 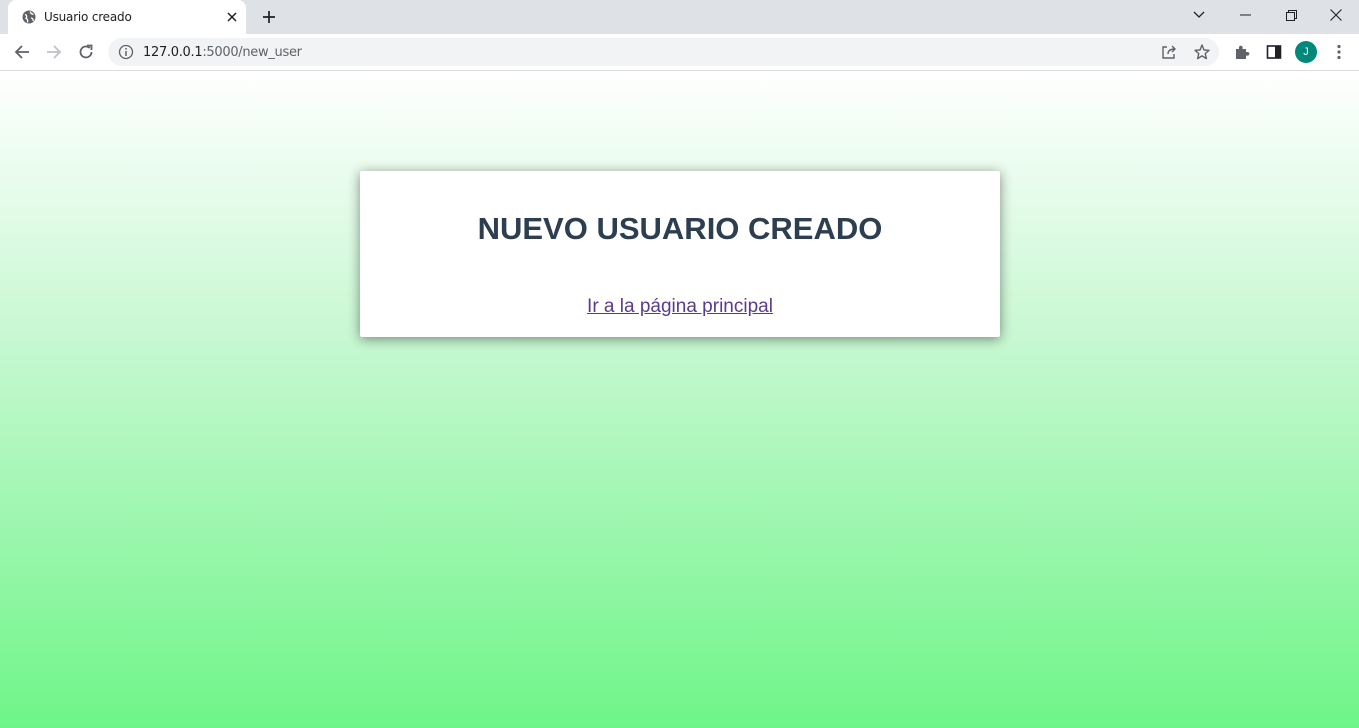 I want to click on browser-tab: Usuario creado, so click(x=127, y=17).